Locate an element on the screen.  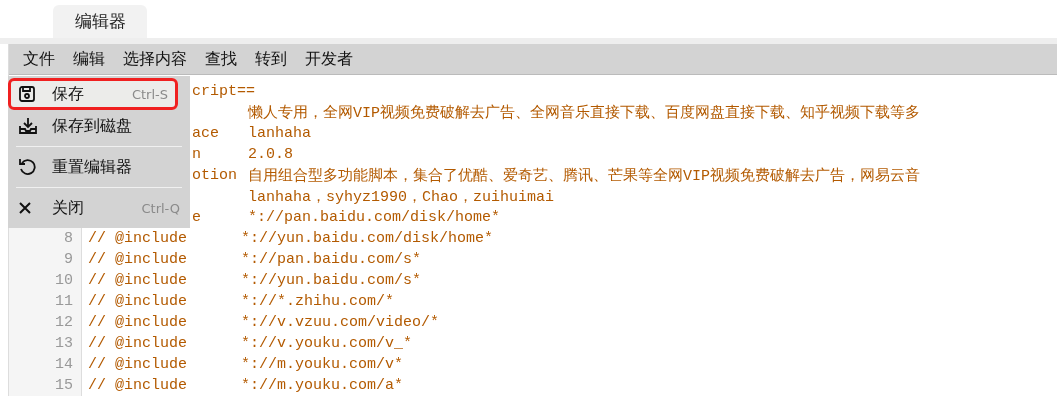
code-text: cript== is located at coordinates (223, 91).